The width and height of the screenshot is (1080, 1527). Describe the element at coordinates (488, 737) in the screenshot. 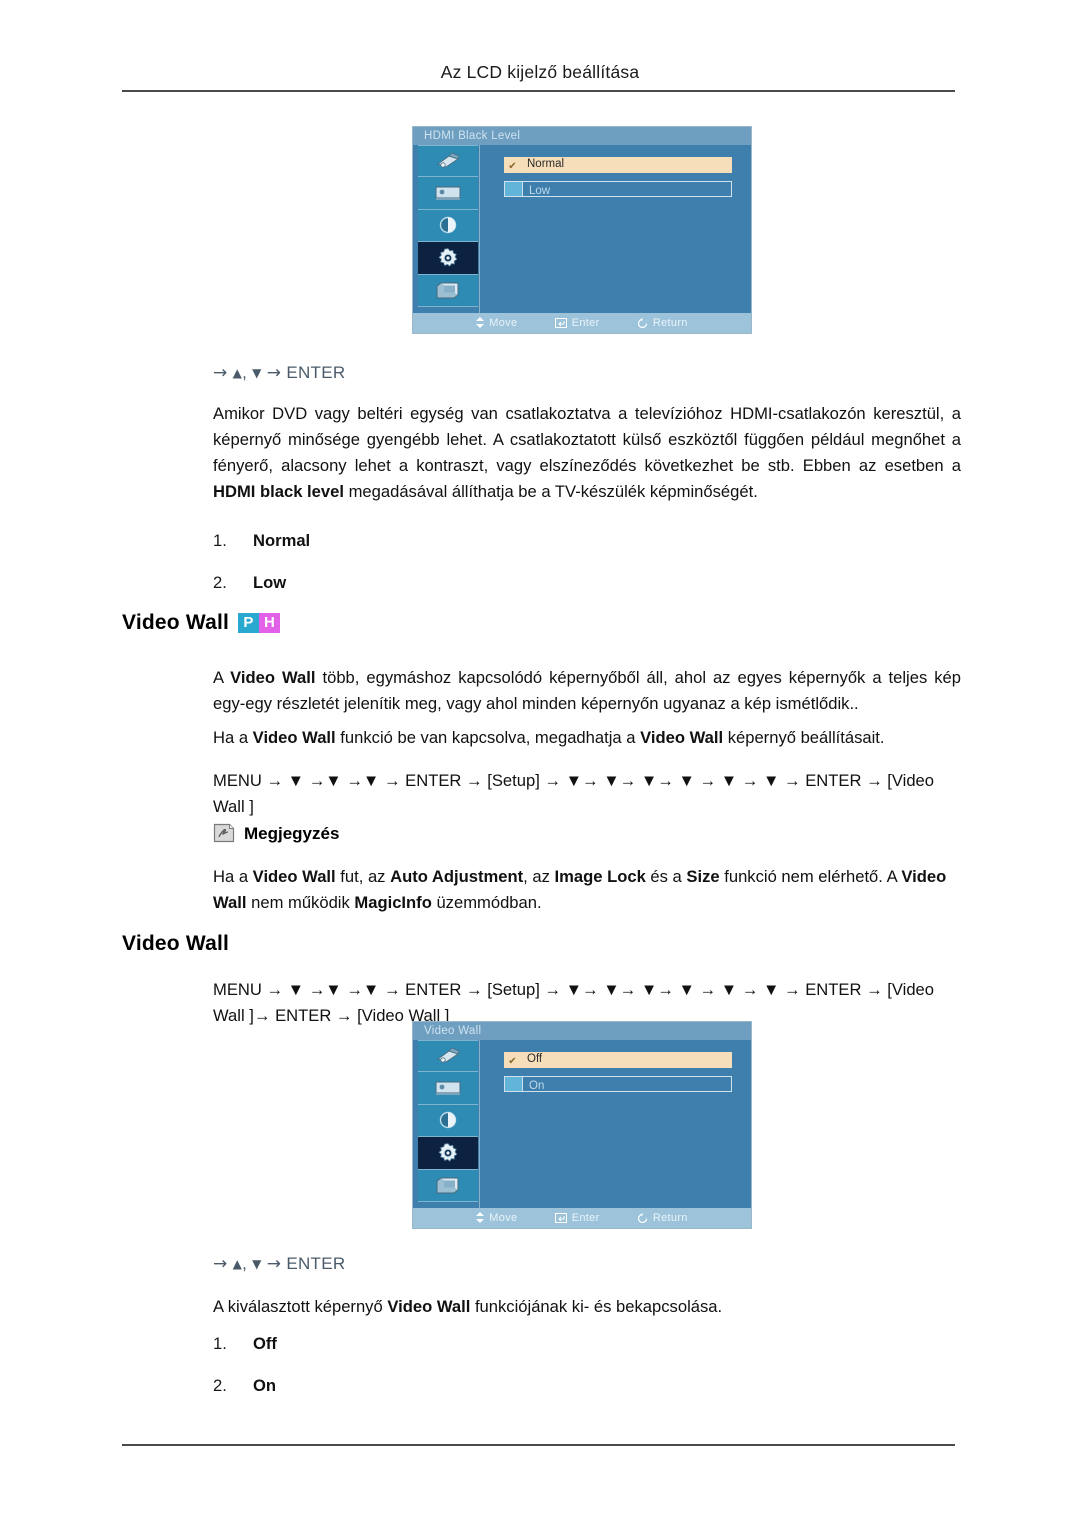

I see `vw-p2-c: funkció be van kapcsolva, megadhatja a` at that location.